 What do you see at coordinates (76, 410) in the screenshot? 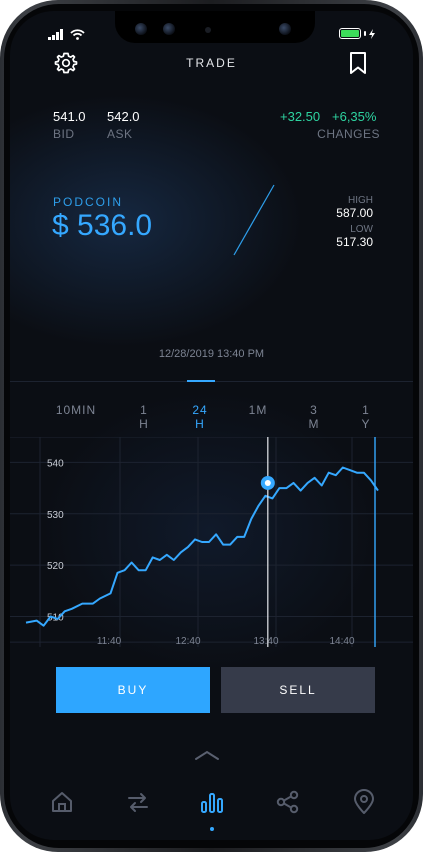
I see `tab-10min: 10MIN` at bounding box center [76, 410].